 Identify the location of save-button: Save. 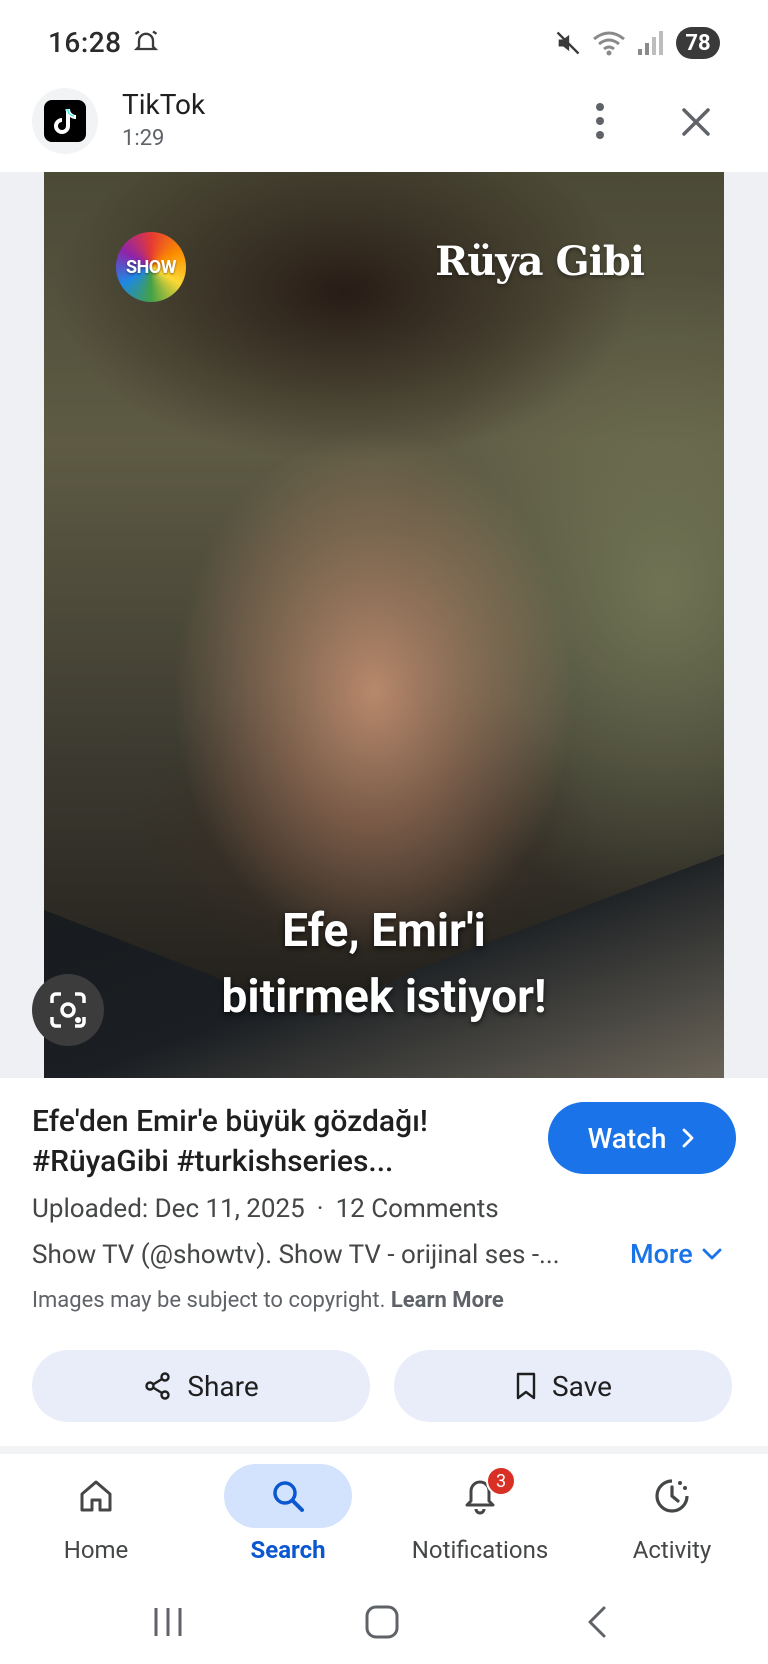
(563, 1386).